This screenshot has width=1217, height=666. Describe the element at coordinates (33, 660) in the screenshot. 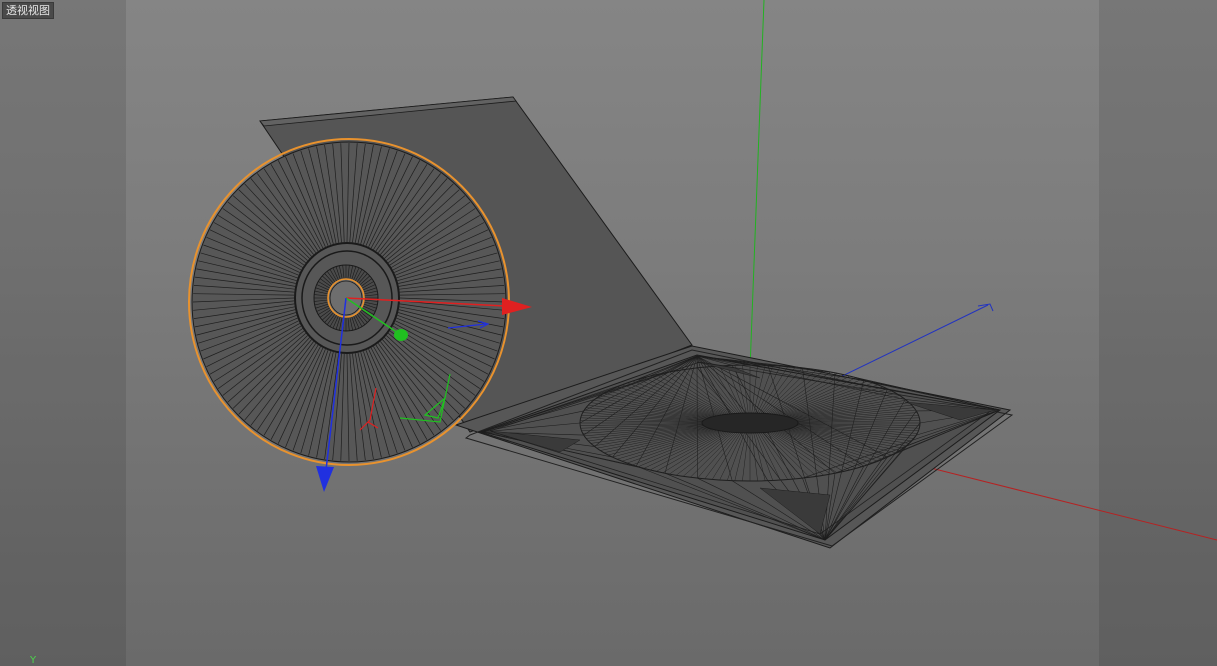

I see `axis-indicator: Y` at that location.